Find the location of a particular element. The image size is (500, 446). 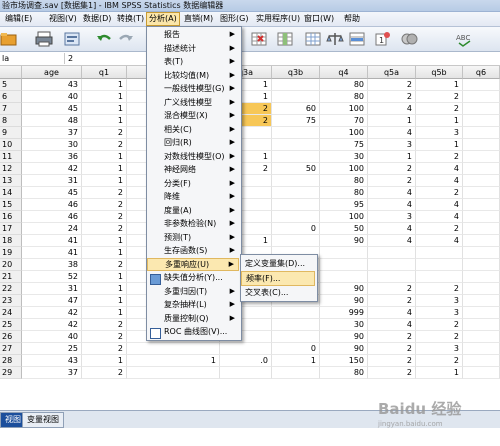

row-header: 11 is located at coordinates (11, 157).